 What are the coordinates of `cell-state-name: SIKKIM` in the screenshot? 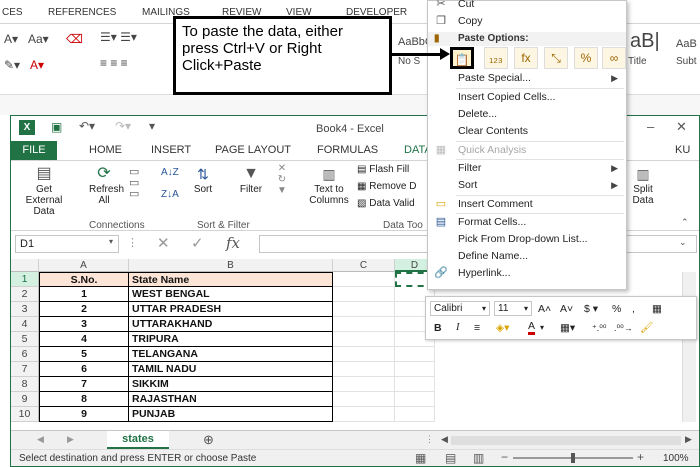 It's located at (231, 384).